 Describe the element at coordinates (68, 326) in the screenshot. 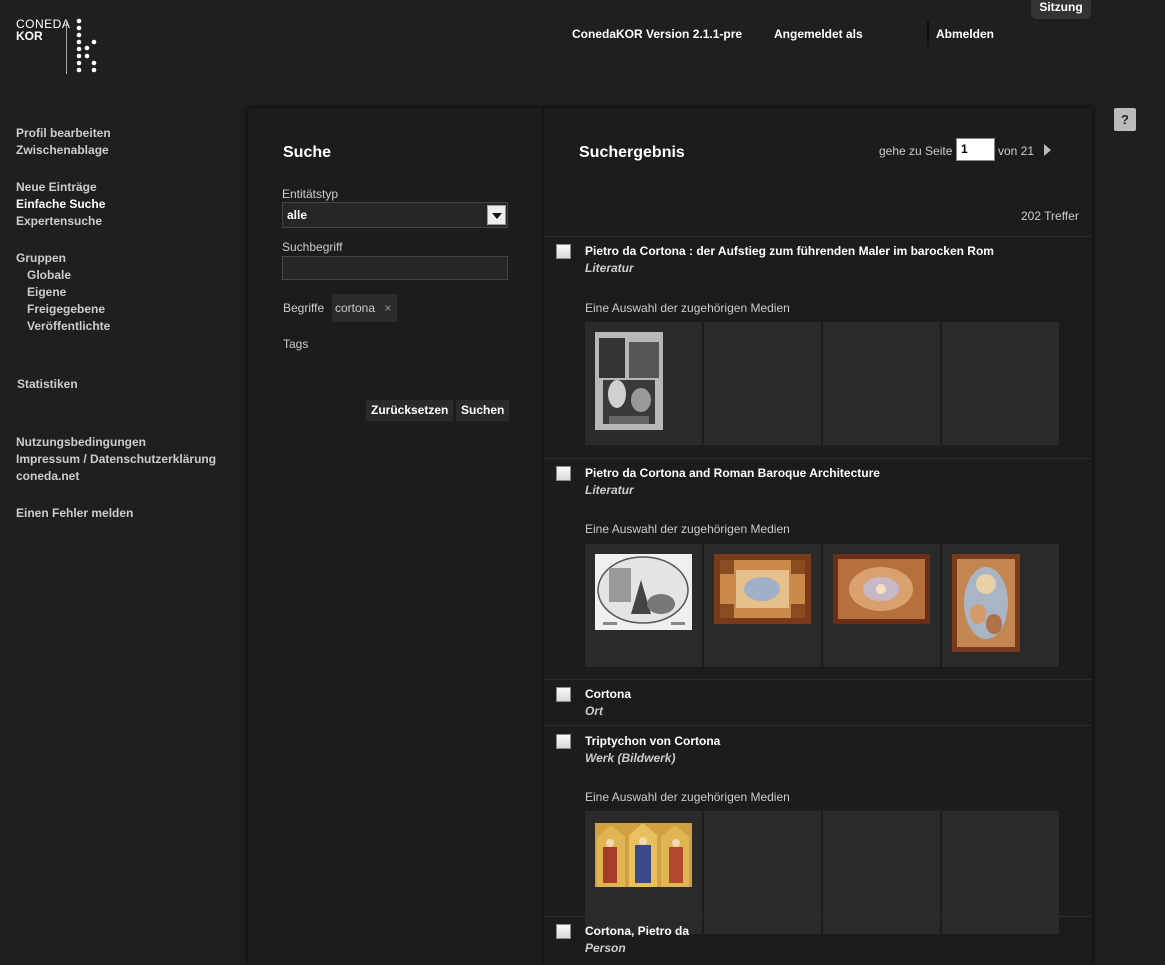

I see `sidebar-item-published: Veröffentlichte` at that location.